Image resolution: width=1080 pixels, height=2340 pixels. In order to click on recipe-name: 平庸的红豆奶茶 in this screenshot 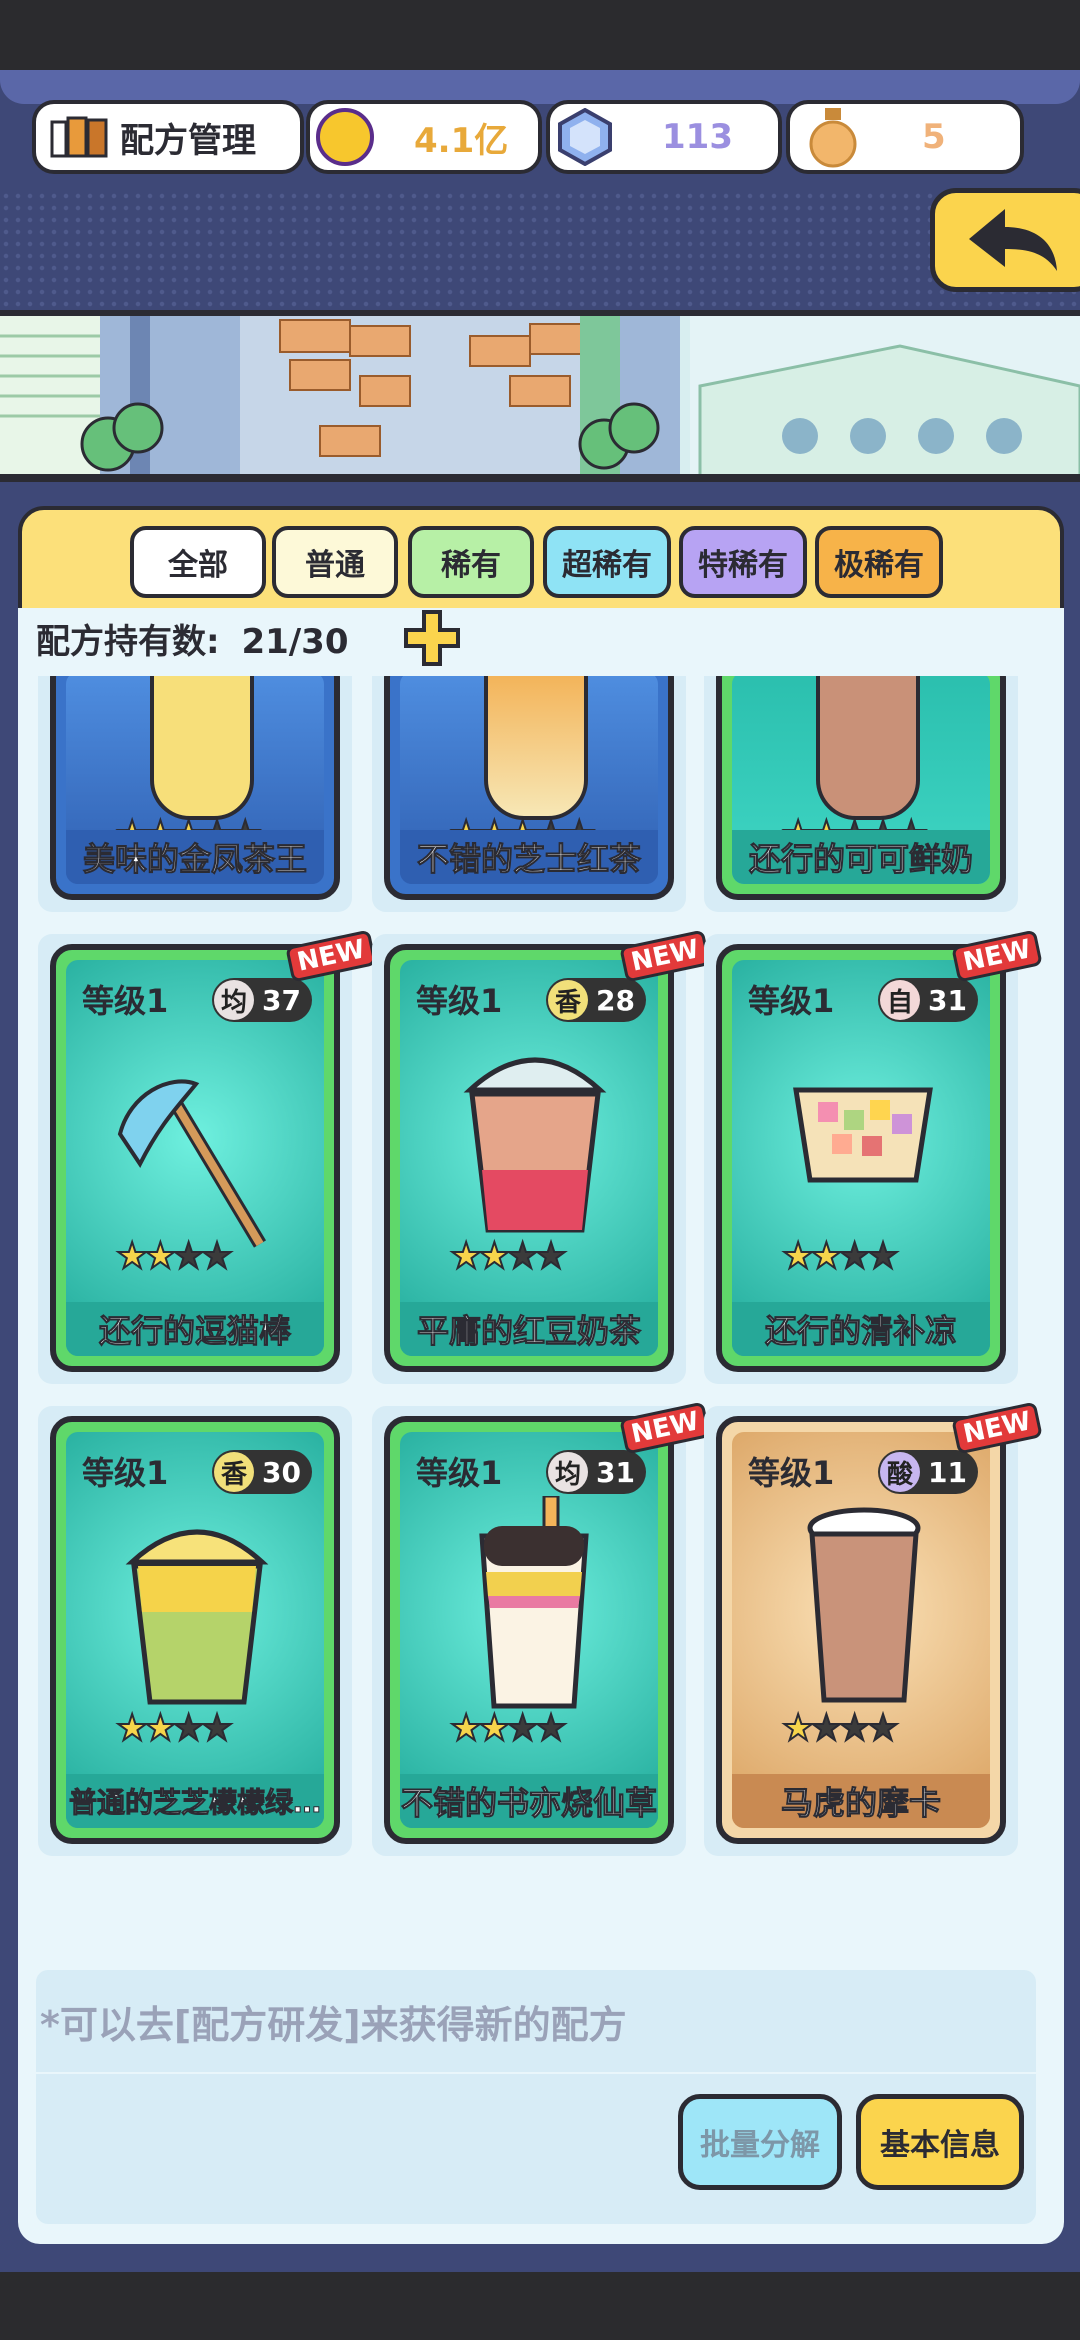, I will do `click(529, 1329)`.